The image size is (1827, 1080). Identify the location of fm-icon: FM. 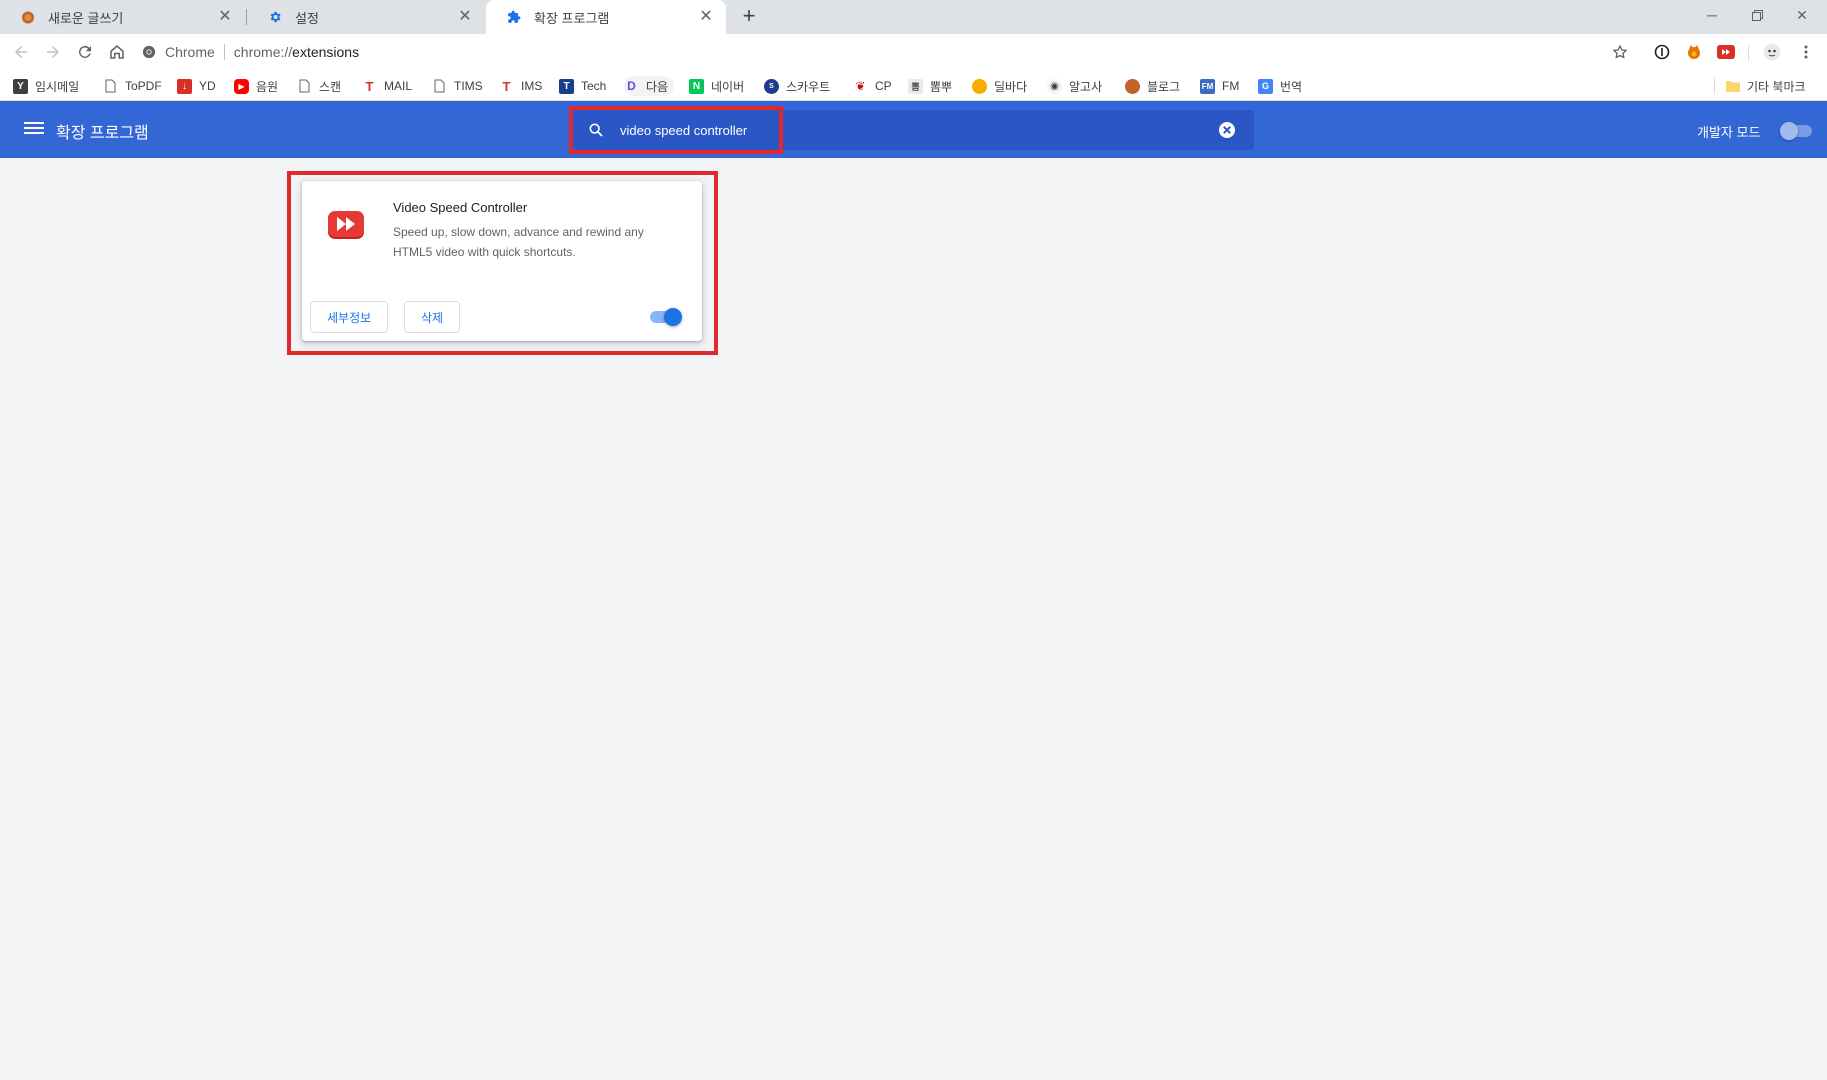
(1207, 86).